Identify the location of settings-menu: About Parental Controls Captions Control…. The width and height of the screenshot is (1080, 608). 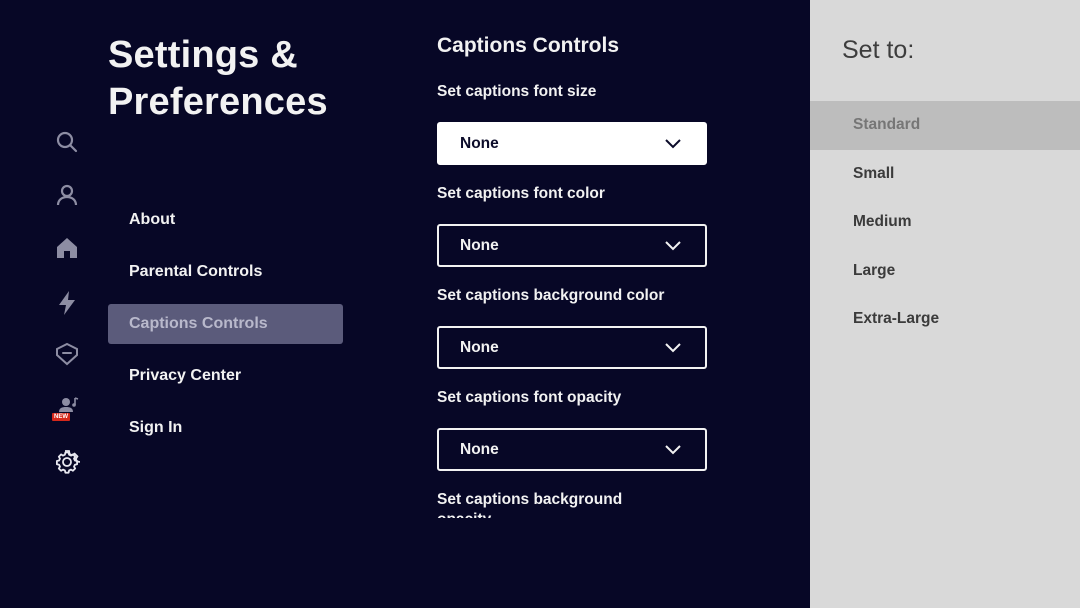
(225, 330).